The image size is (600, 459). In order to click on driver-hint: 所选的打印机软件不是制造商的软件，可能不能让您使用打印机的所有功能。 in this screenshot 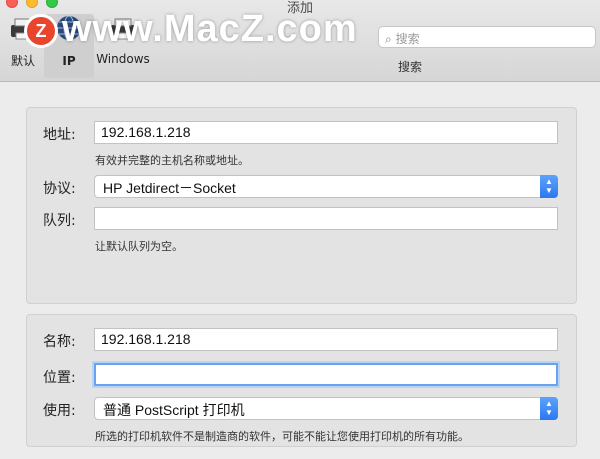, I will do `click(282, 436)`.